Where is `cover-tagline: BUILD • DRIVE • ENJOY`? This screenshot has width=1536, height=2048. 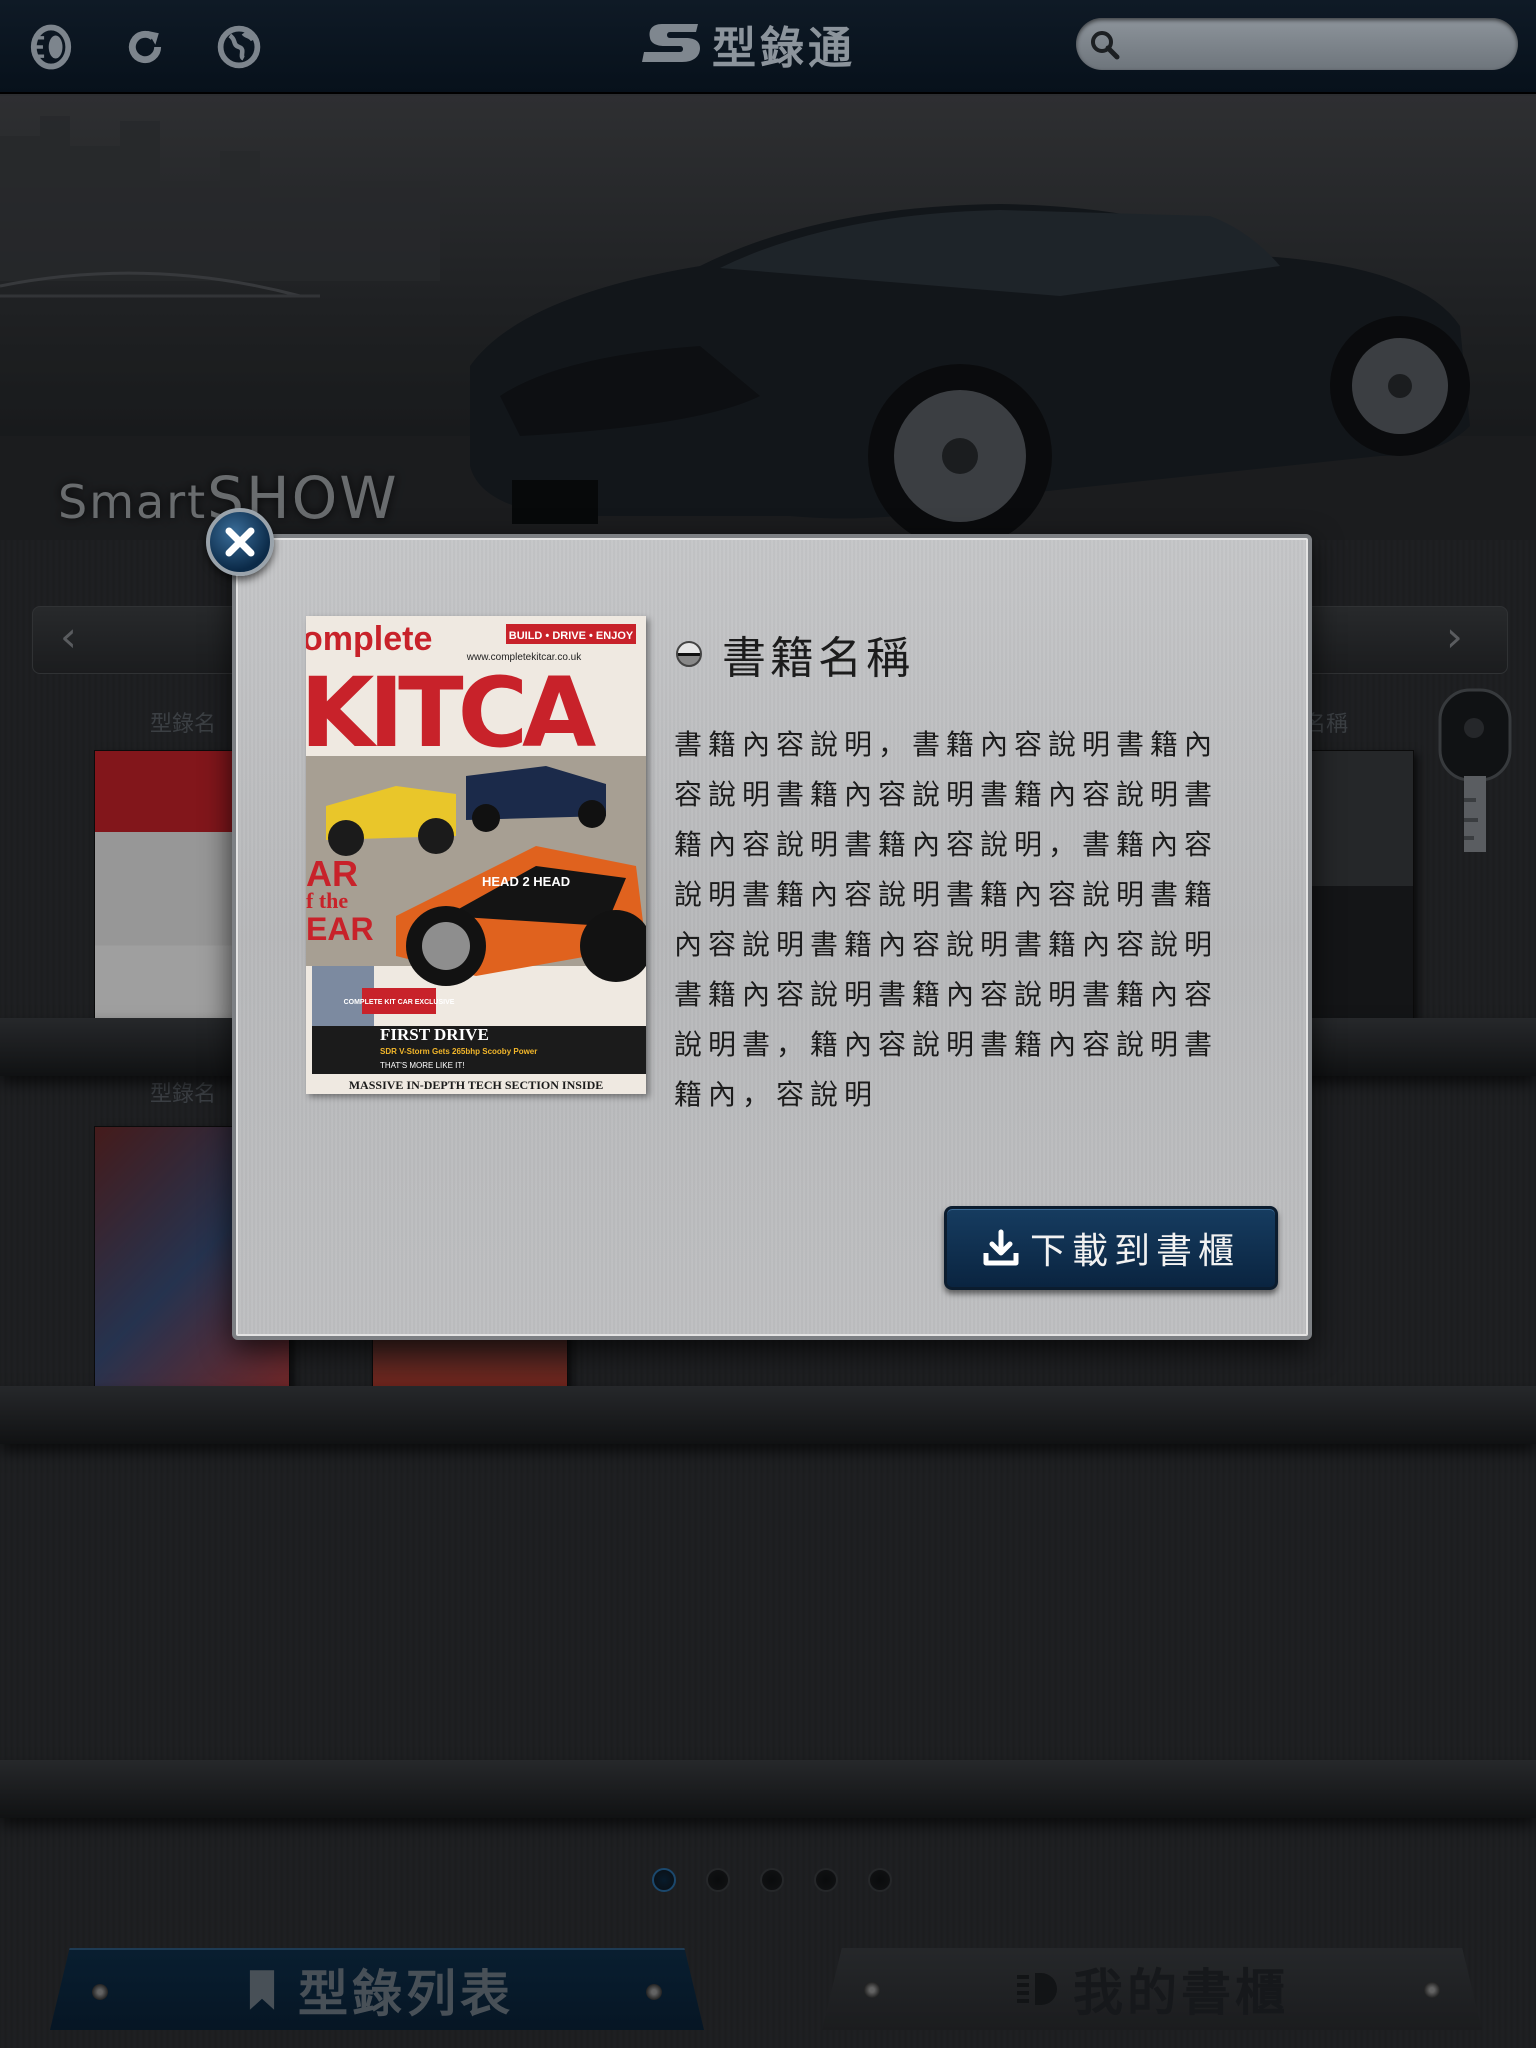
cover-tagline: BUILD • DRIVE • ENJOY is located at coordinates (571, 636).